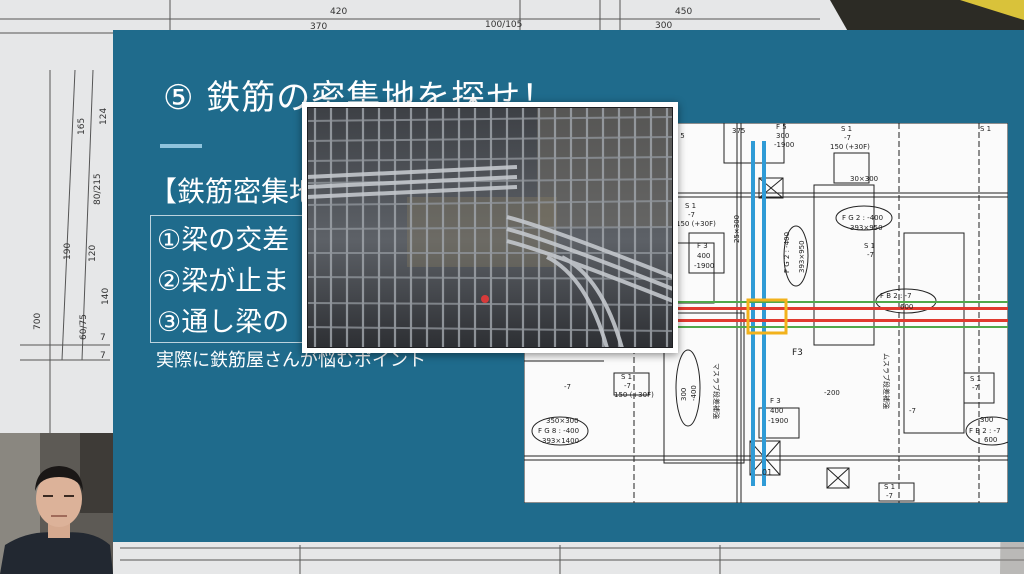 Image resolution: width=1024 pixels, height=574 pixels. I want to click on point-2: ②梁が止ま, so click(223, 281).